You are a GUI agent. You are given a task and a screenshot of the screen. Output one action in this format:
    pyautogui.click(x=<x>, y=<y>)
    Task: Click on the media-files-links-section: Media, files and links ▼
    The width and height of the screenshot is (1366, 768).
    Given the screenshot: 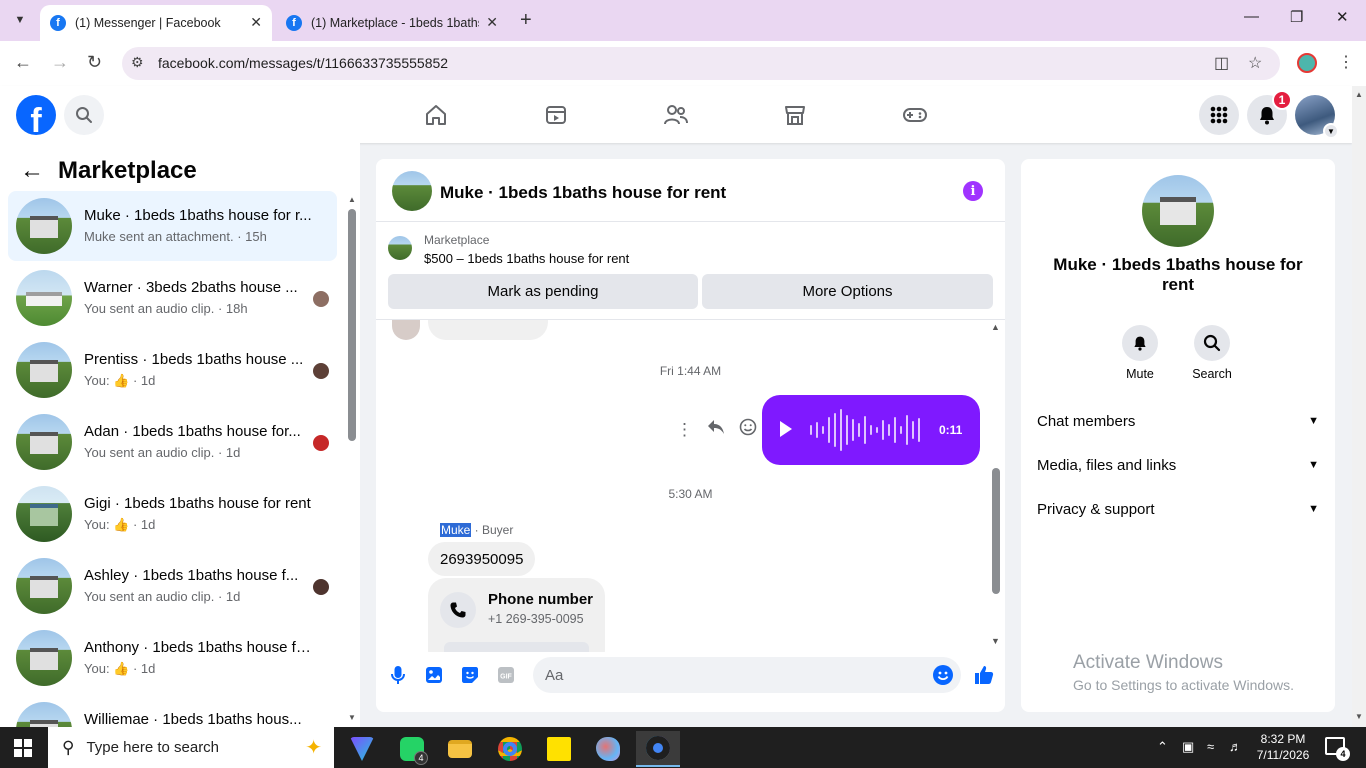 What is the action you would take?
    pyautogui.click(x=1178, y=465)
    